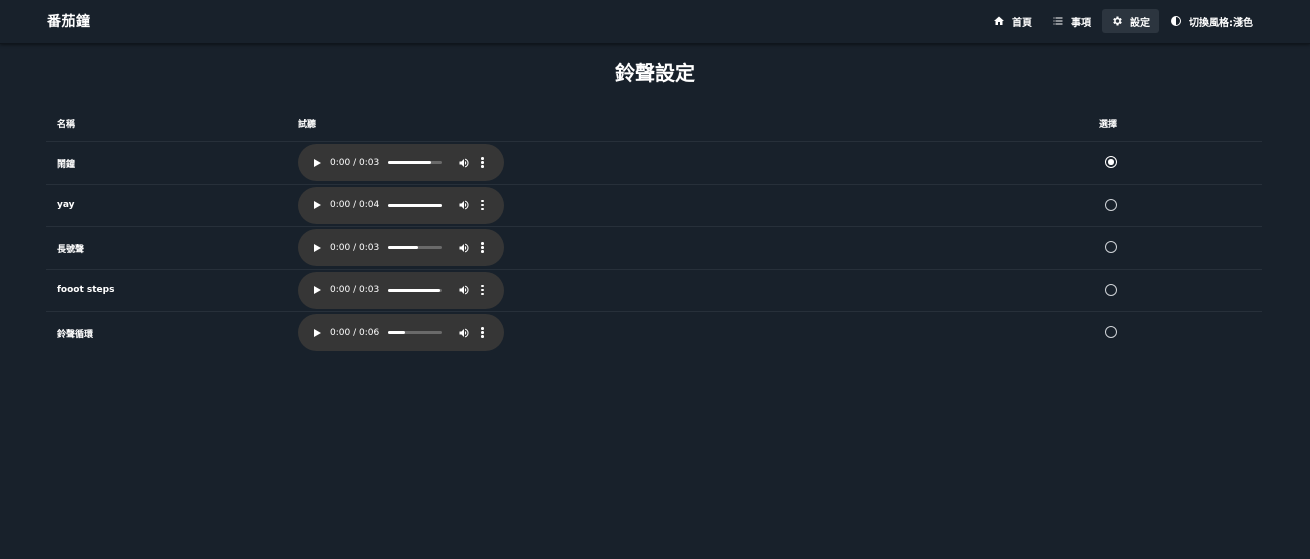 The height and width of the screenshot is (559, 1310). Describe the element at coordinates (654, 248) in the screenshot. I see `table-row: 長號聲 0:00 / 0:03` at that location.